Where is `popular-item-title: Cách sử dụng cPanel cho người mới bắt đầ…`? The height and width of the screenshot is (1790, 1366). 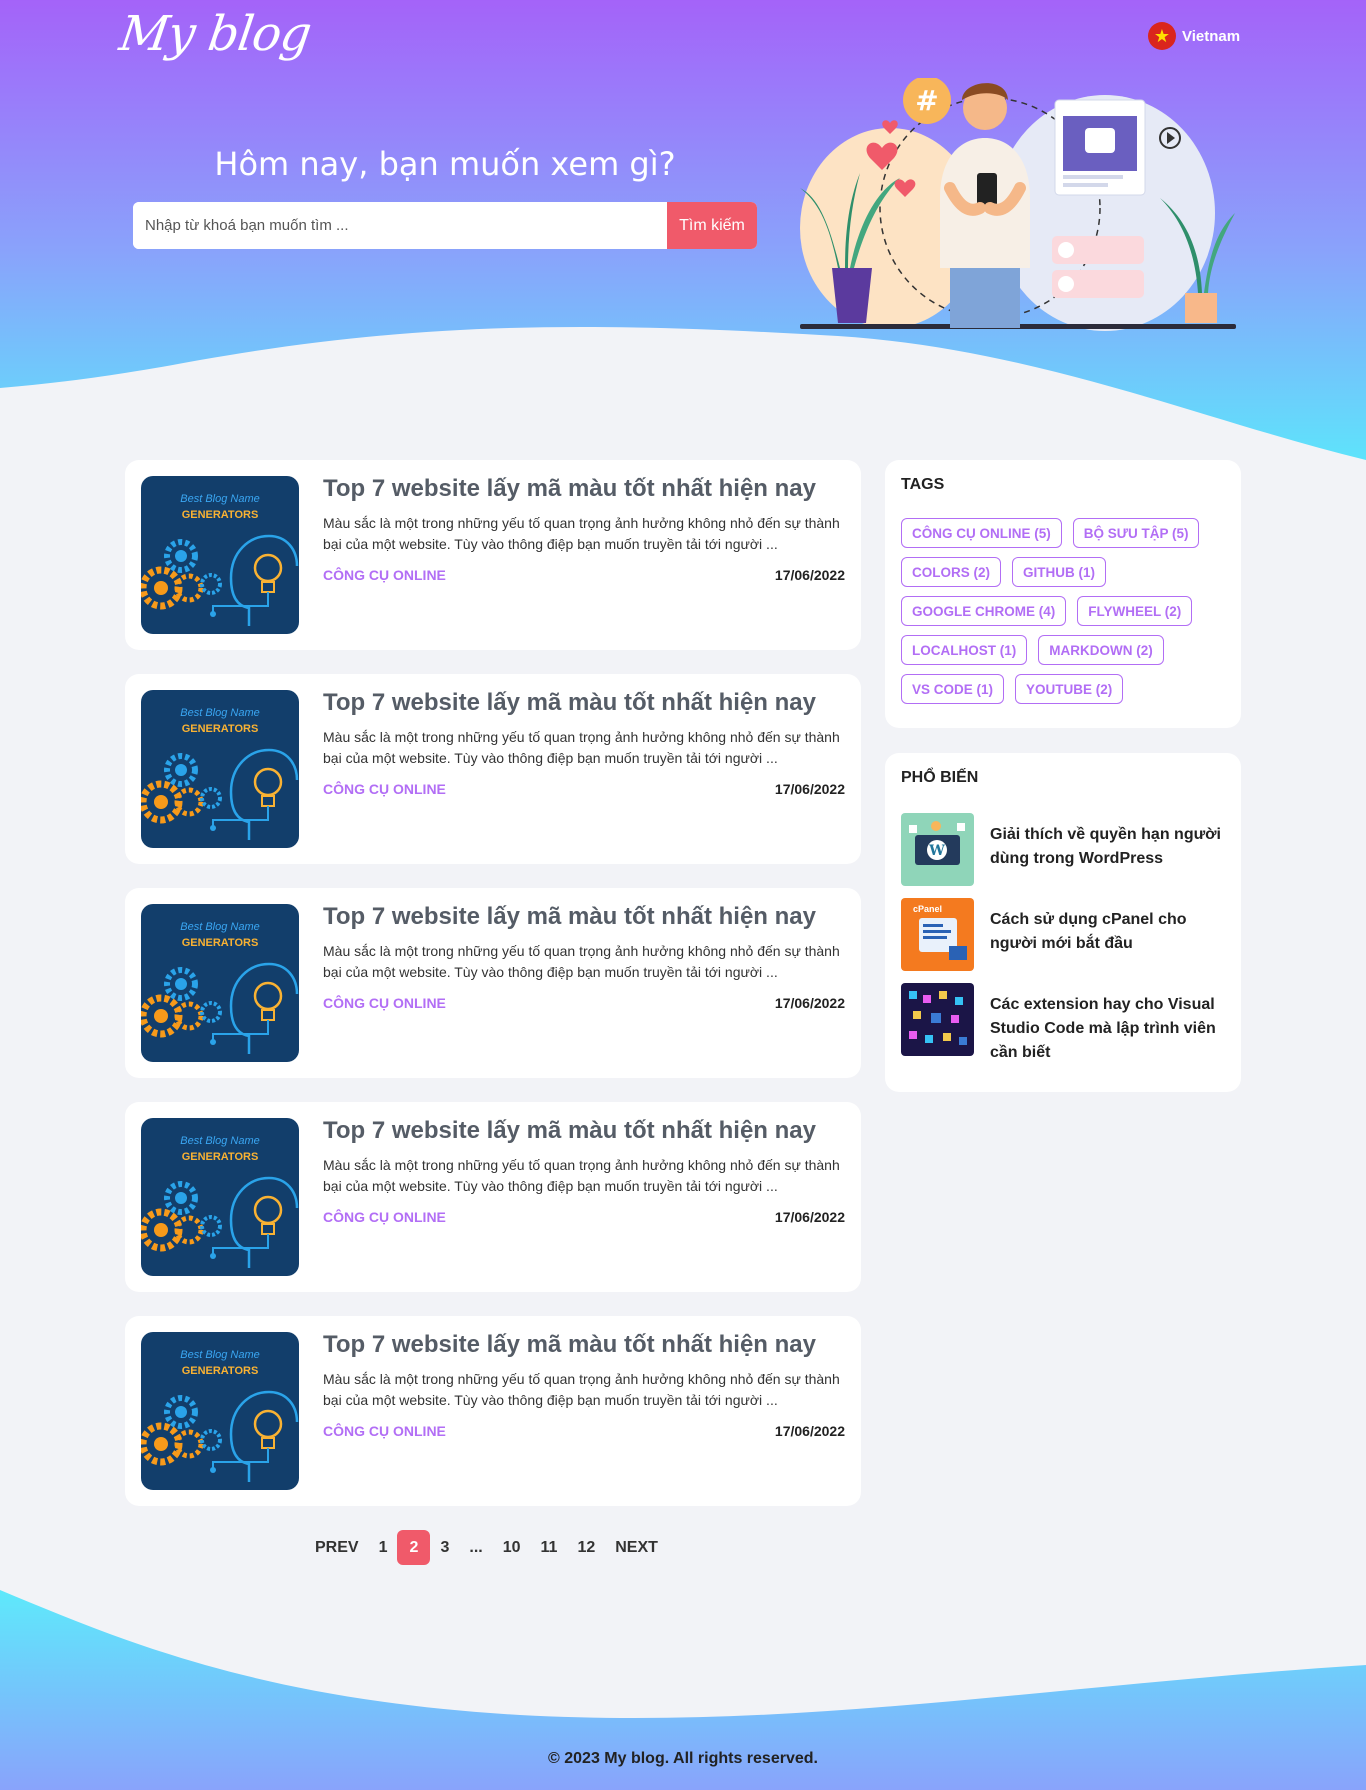
popular-item-title: Cách sử dụng cPanel cho người mới bắt đầ… is located at coordinates (1110, 934).